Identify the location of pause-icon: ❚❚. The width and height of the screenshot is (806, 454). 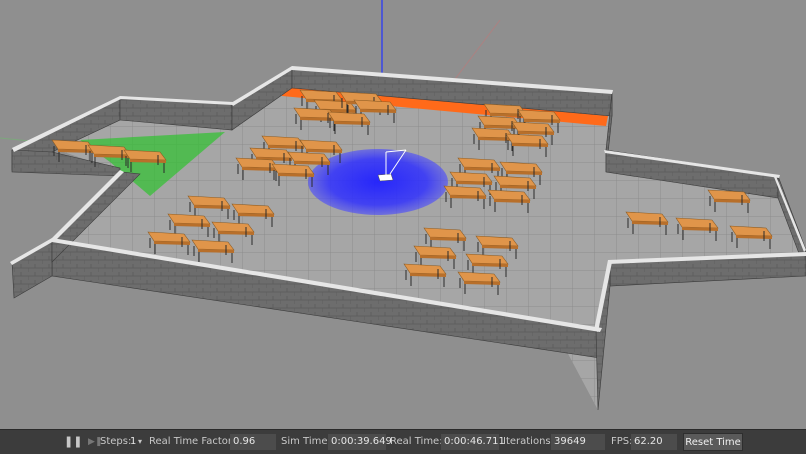
(73, 442).